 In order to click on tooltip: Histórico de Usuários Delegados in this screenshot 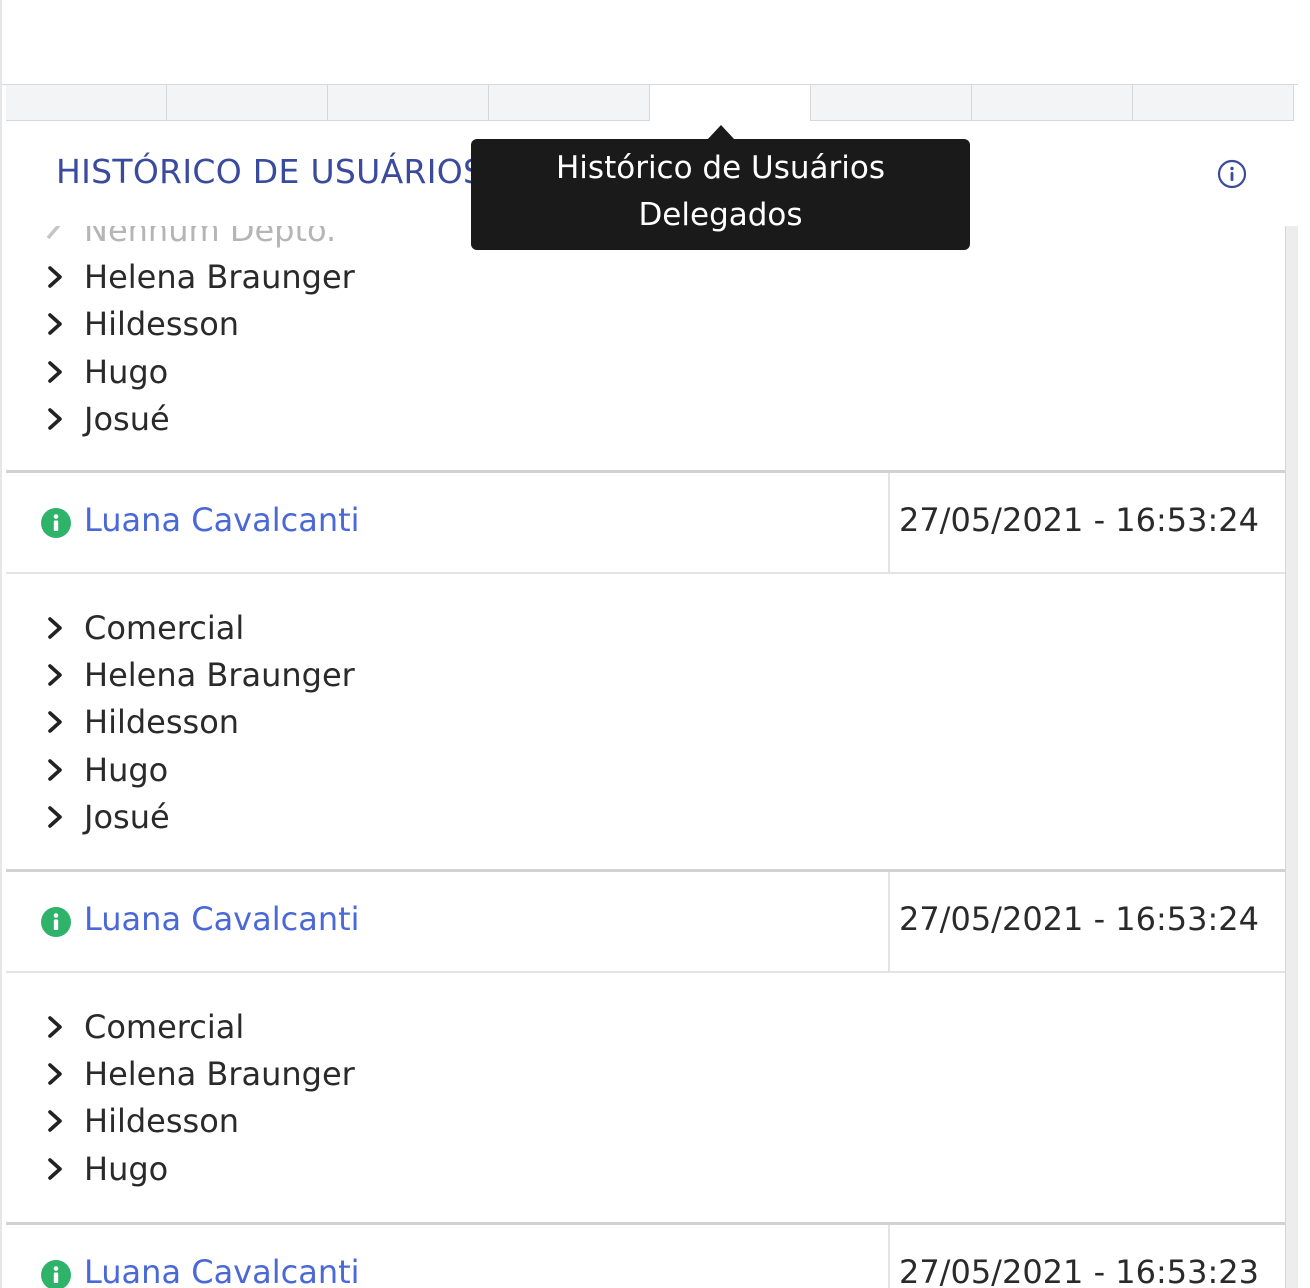, I will do `click(720, 194)`.